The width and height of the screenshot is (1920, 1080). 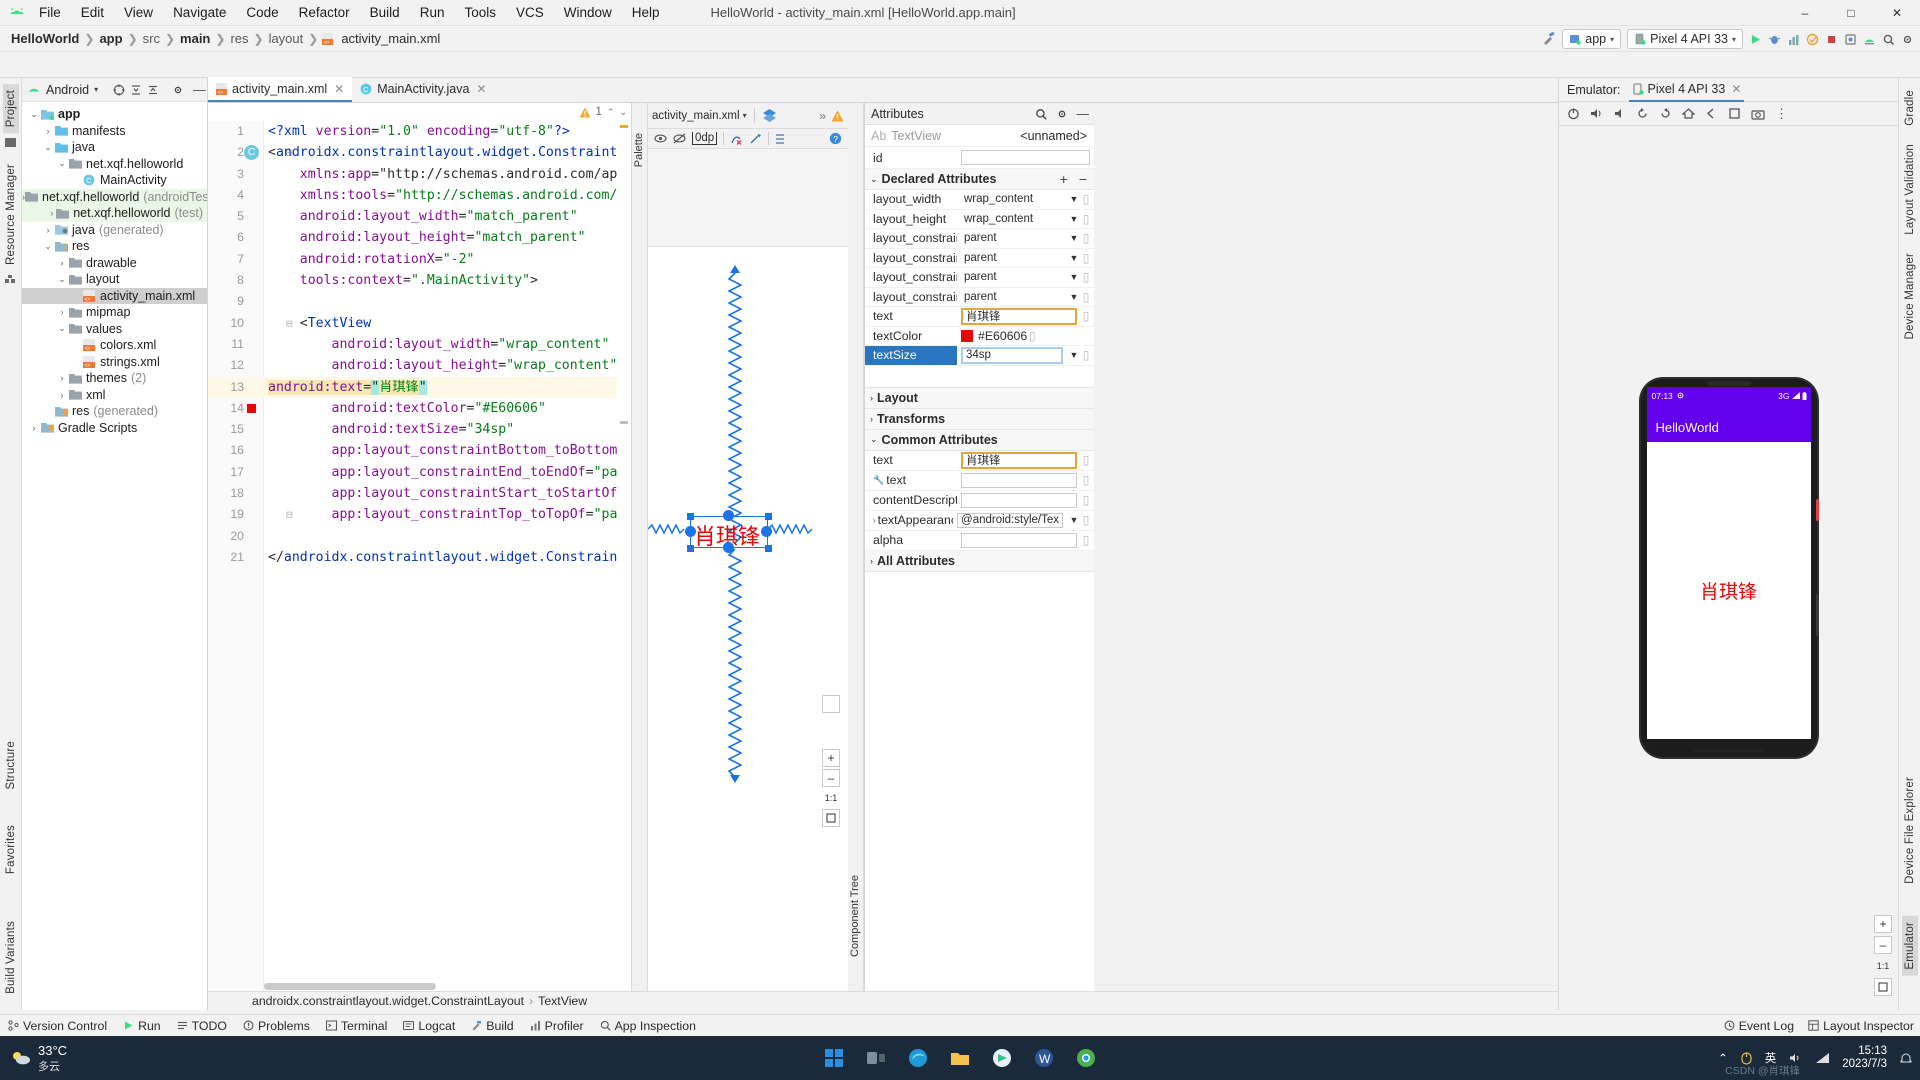 What do you see at coordinates (611, 112) in the screenshot?
I see `prev-problem-icon: ⌃` at bounding box center [611, 112].